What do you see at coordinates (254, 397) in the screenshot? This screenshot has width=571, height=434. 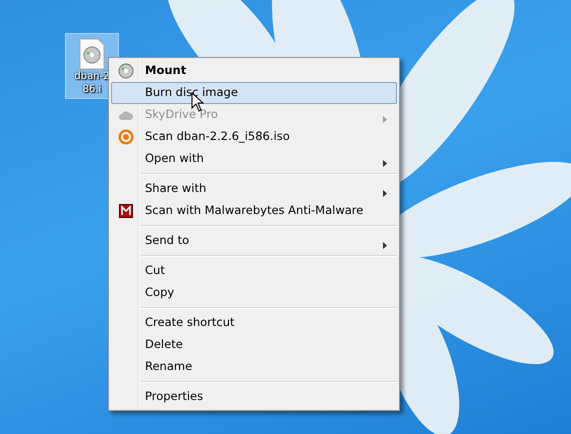 I see `menu-item: Properties` at bounding box center [254, 397].